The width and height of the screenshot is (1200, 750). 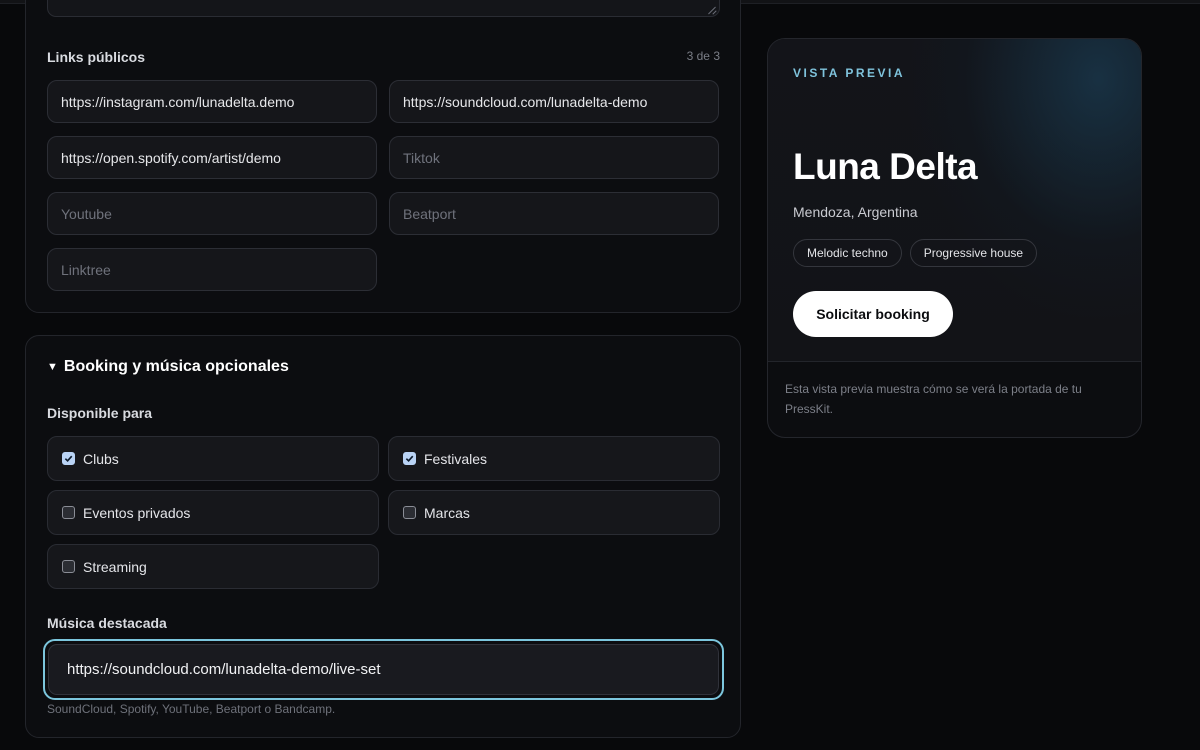 What do you see at coordinates (703, 56) in the screenshot?
I see `links-counter: 3 de 3` at bounding box center [703, 56].